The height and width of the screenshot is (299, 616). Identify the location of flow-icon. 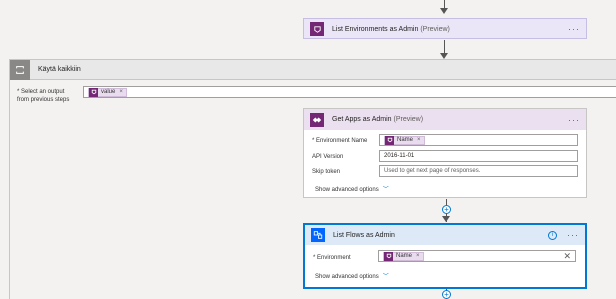
(318, 235).